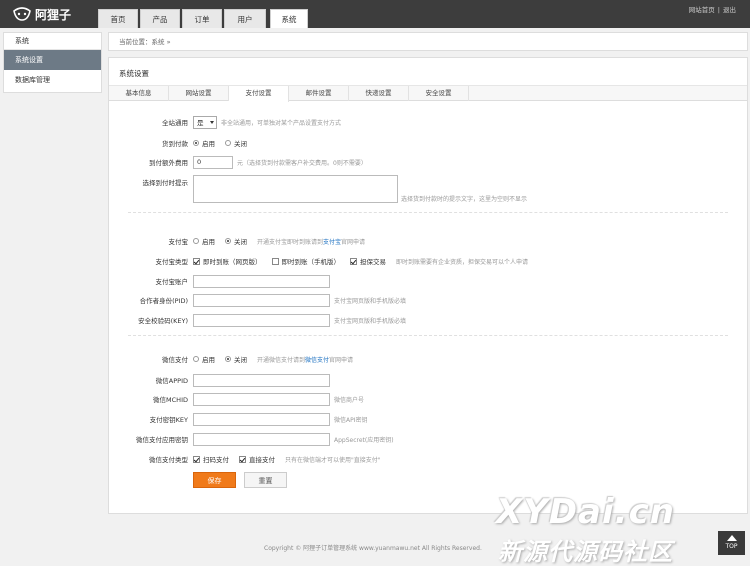 The image size is (750, 566). What do you see at coordinates (261, 399) in the screenshot?
I see `wechat-mchid-input` at bounding box center [261, 399].